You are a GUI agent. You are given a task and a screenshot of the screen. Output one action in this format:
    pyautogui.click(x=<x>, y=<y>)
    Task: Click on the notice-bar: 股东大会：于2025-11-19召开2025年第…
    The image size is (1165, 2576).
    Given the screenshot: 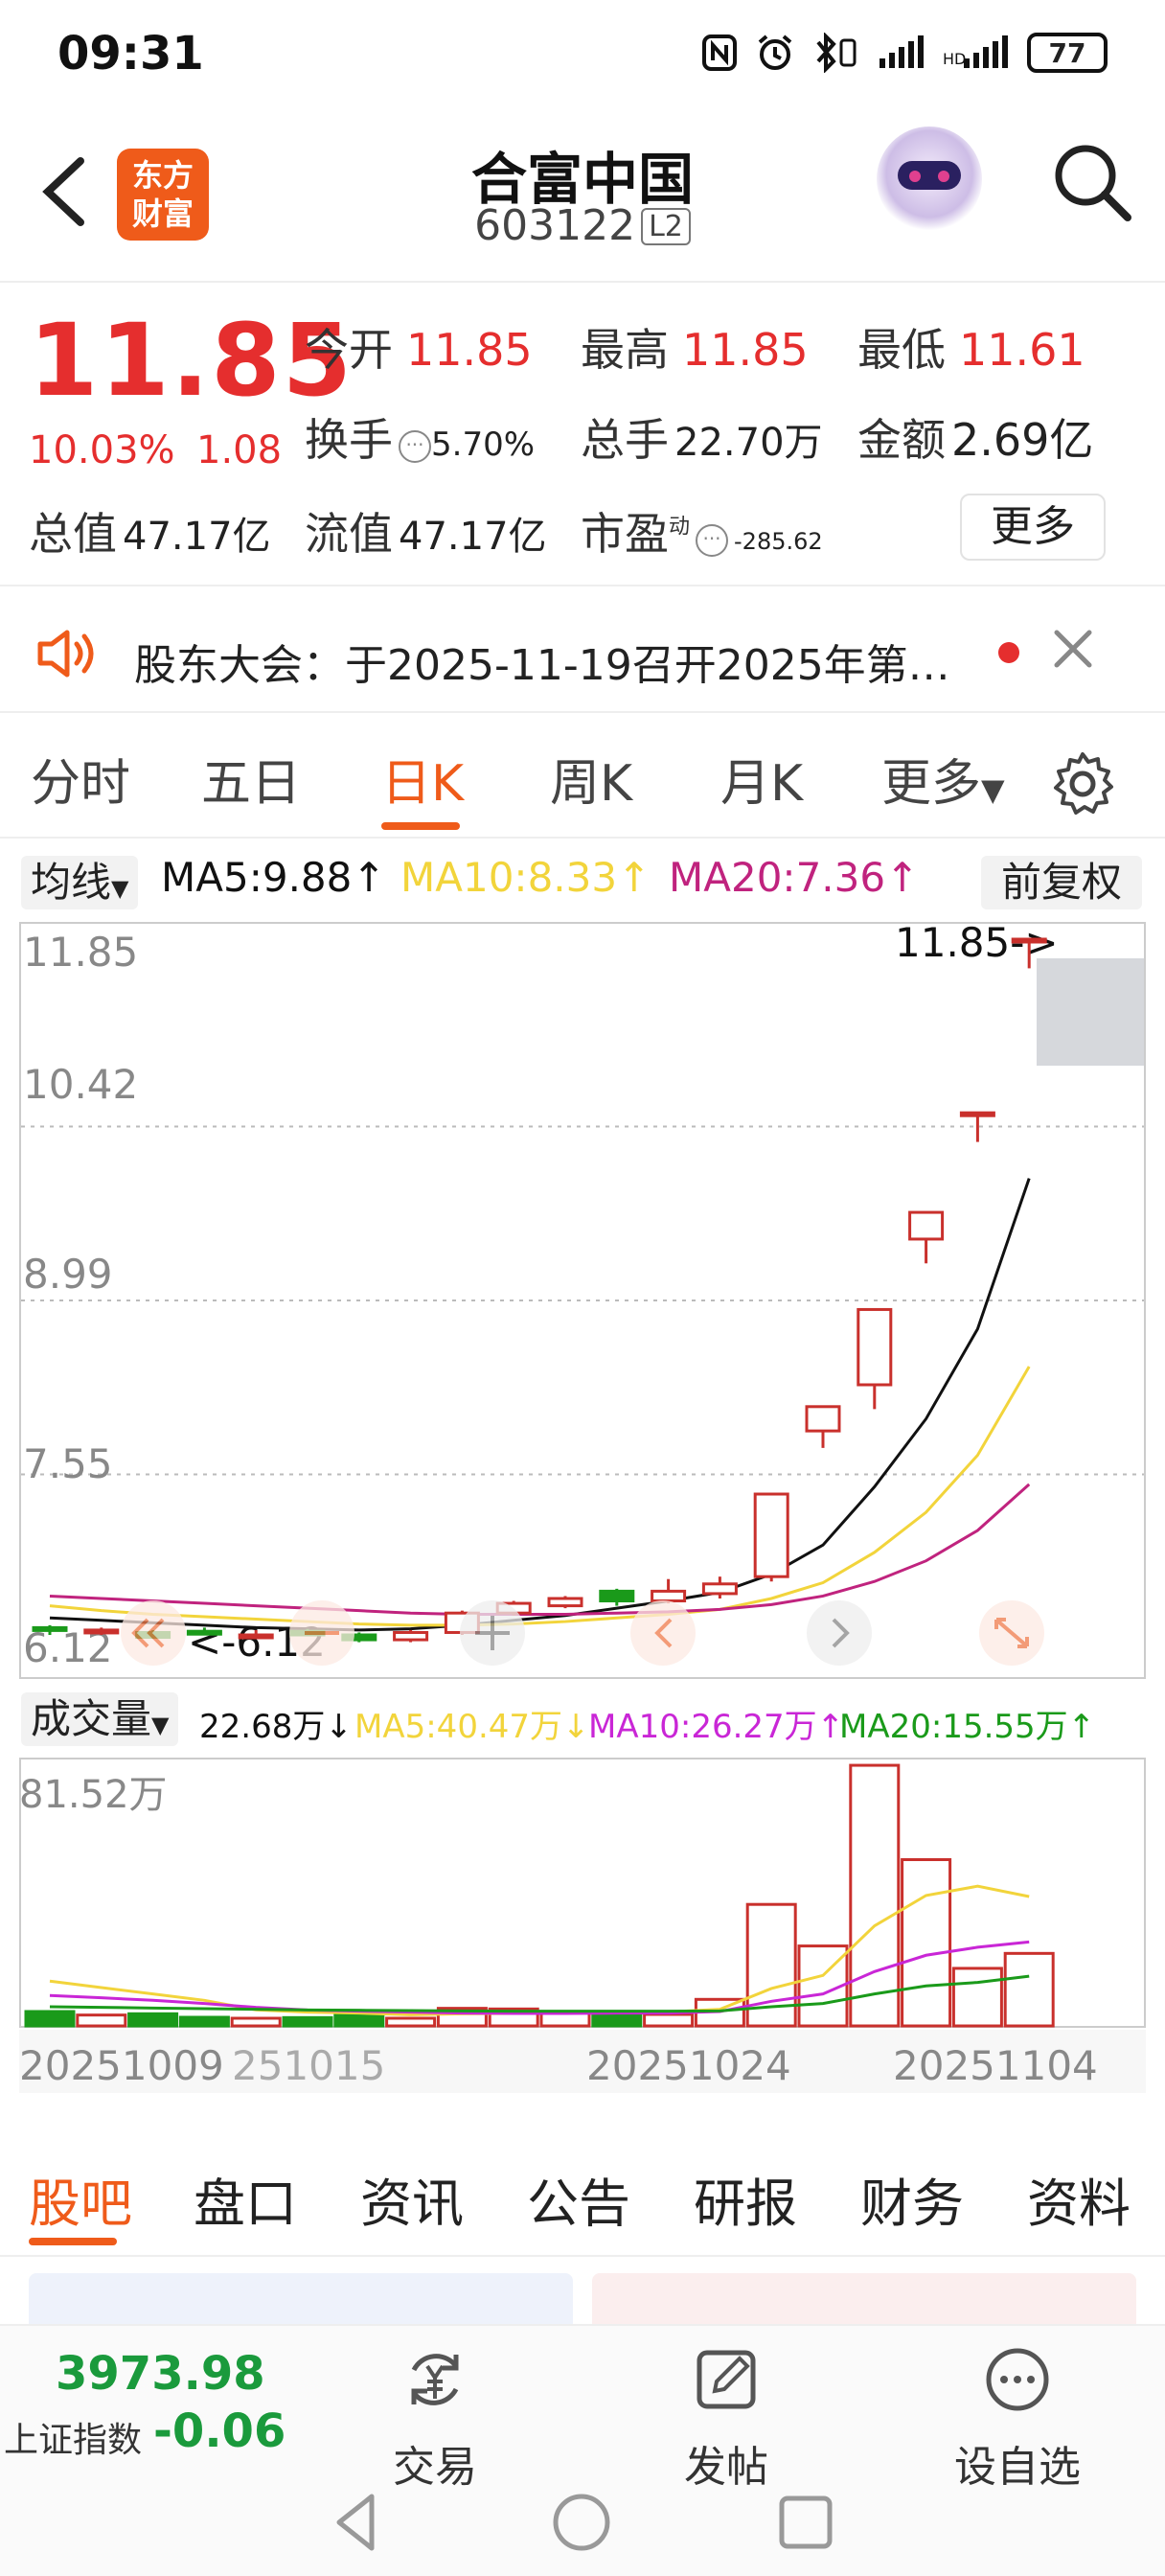 What is the action you would take?
    pyautogui.click(x=582, y=650)
    